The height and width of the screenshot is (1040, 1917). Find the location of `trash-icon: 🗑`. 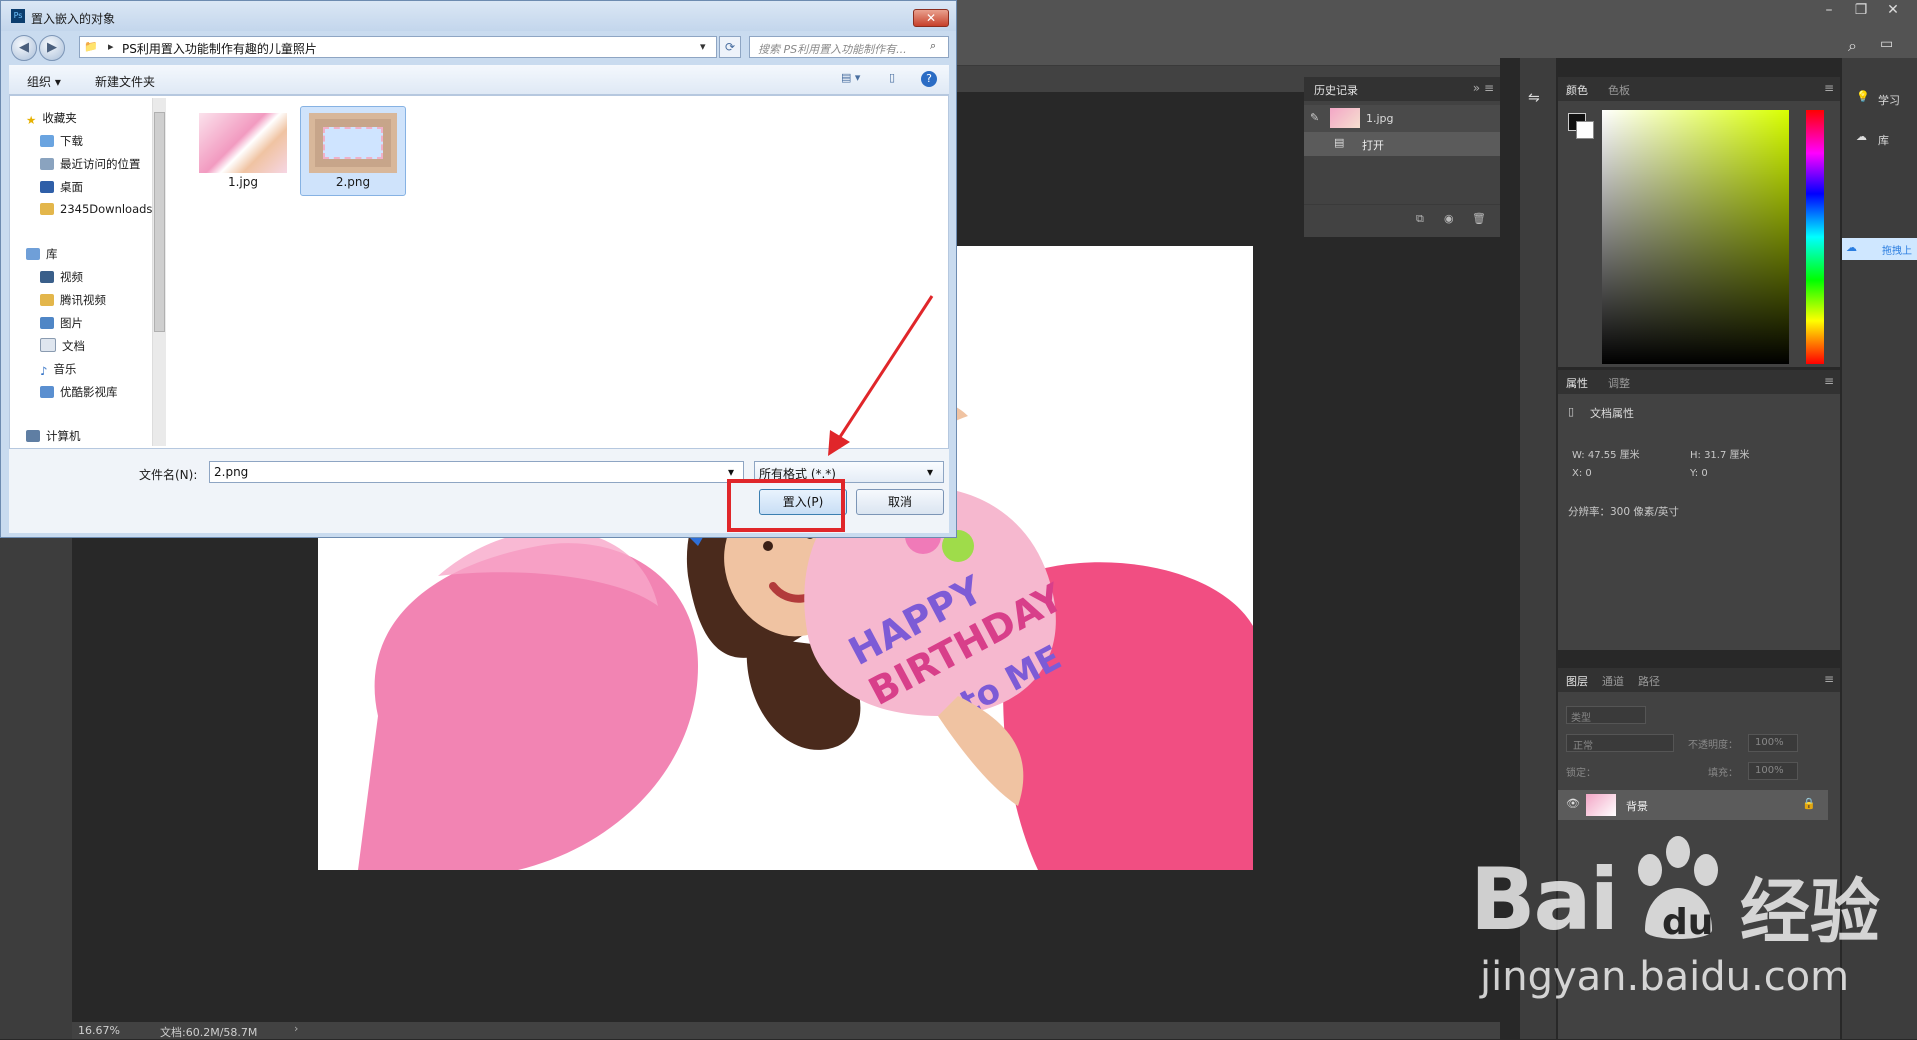

trash-icon: 🗑 is located at coordinates (1479, 218).